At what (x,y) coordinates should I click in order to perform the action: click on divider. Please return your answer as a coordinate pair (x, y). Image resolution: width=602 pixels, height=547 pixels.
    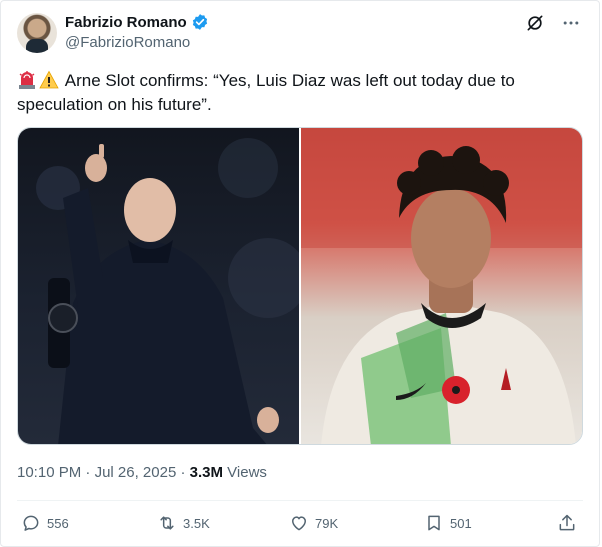
    Looking at the image, I should click on (300, 500).